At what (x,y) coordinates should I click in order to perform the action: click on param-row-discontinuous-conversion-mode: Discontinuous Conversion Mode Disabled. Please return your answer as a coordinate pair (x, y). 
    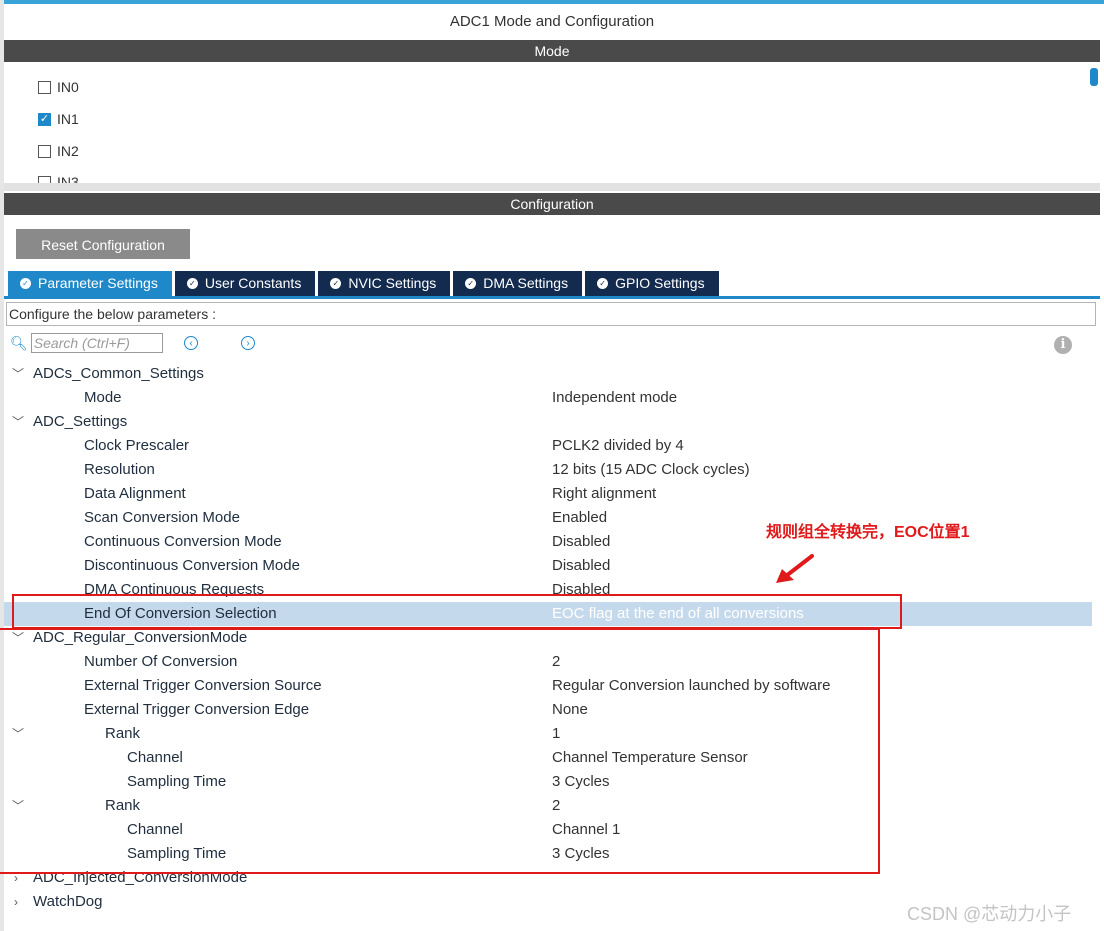
    Looking at the image, I should click on (548, 566).